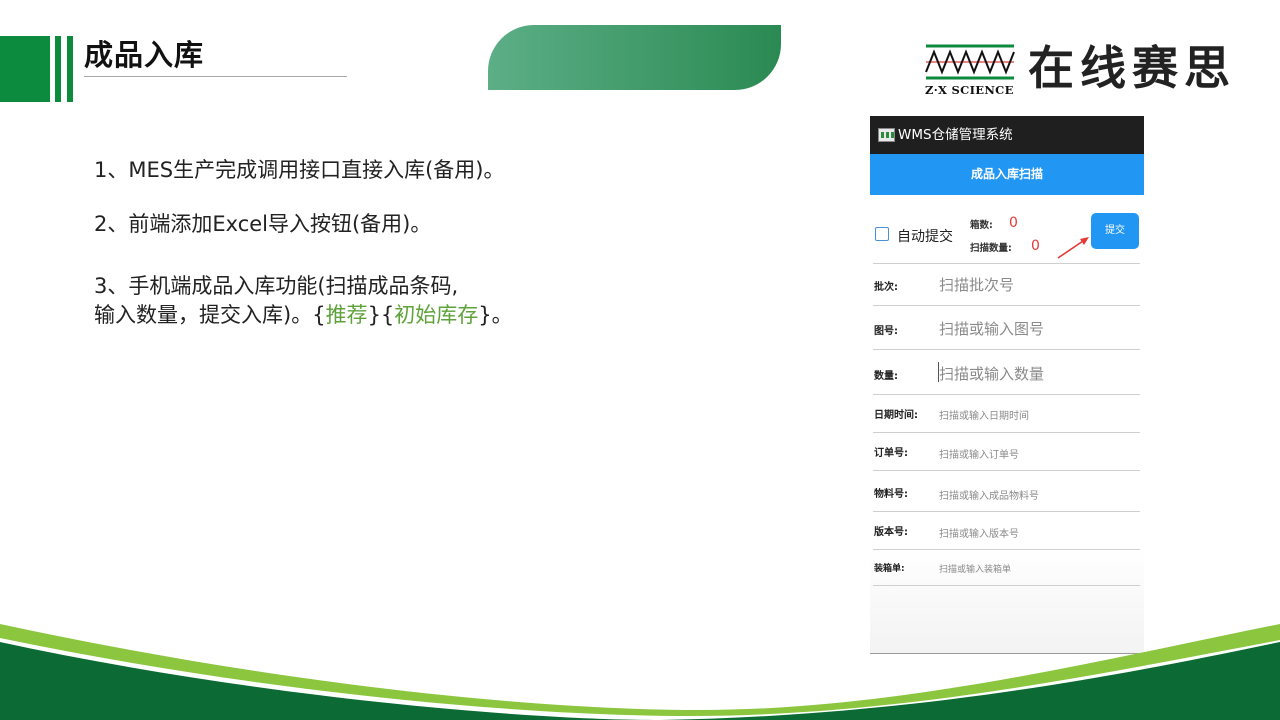 The width and height of the screenshot is (1280, 720). I want to click on point-3-text: 3、手机端成品入库功能(扫描成品条码,, so click(276, 286).